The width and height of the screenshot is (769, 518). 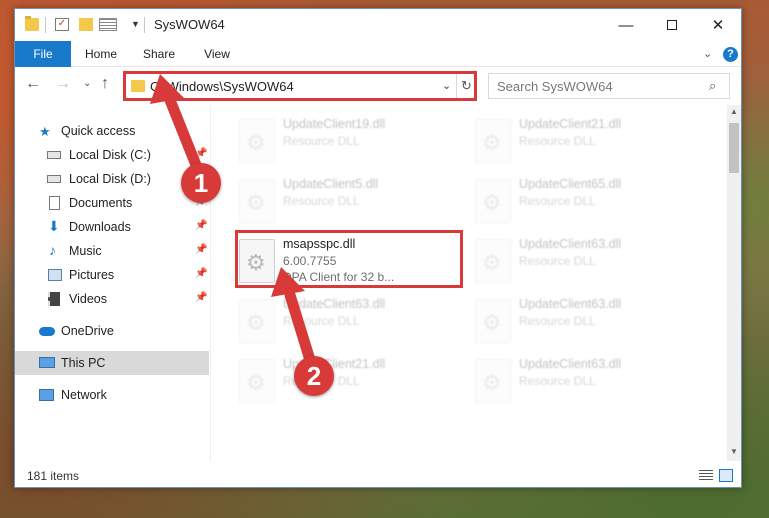 I want to click on search-input: Search SysWOW64 ⌕, so click(x=609, y=86).